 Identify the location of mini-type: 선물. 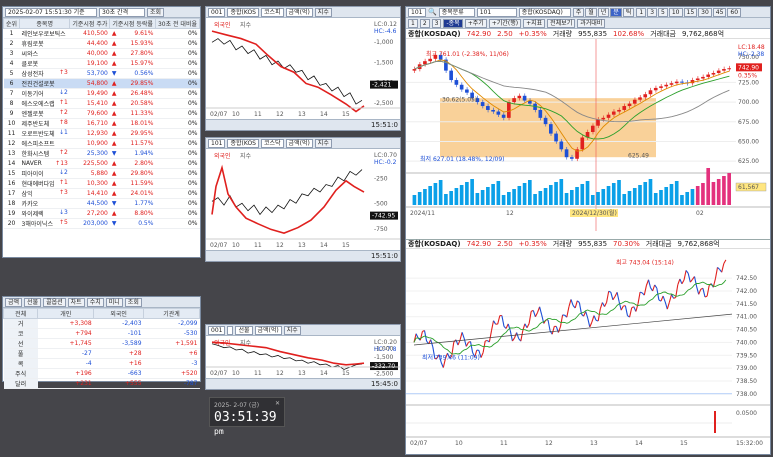
(244, 330).